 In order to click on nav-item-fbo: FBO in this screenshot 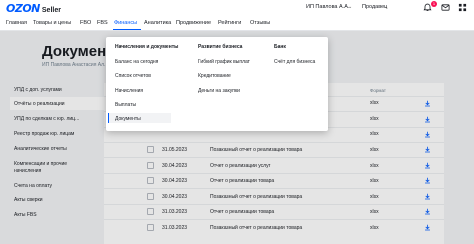, I will do `click(85, 23)`.